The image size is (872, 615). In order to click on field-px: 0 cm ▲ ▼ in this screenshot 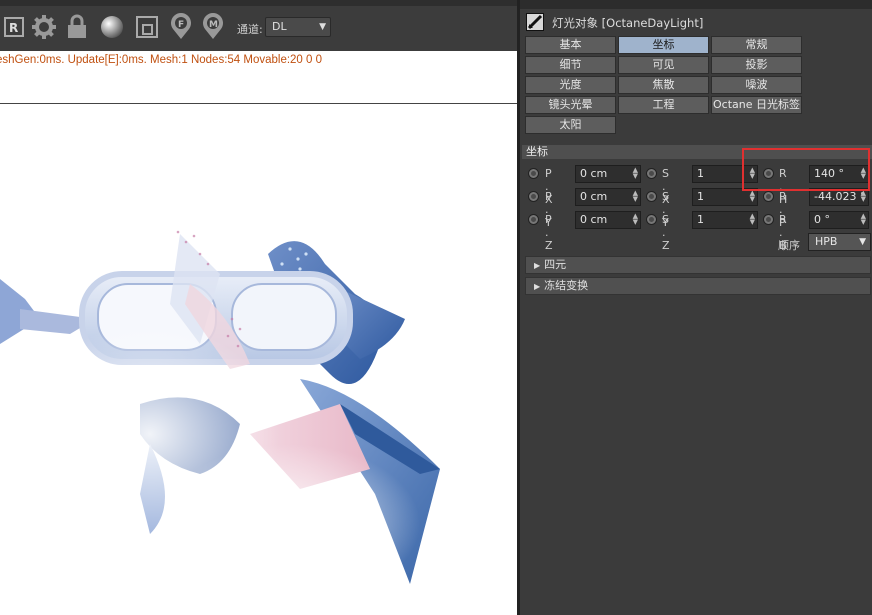, I will do `click(608, 174)`.